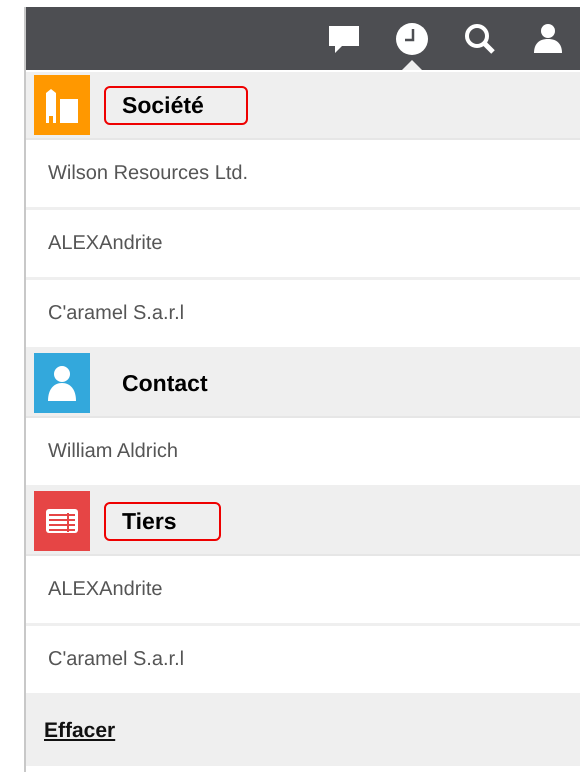  Describe the element at coordinates (162, 521) in the screenshot. I see `section-title: Tiers` at that location.